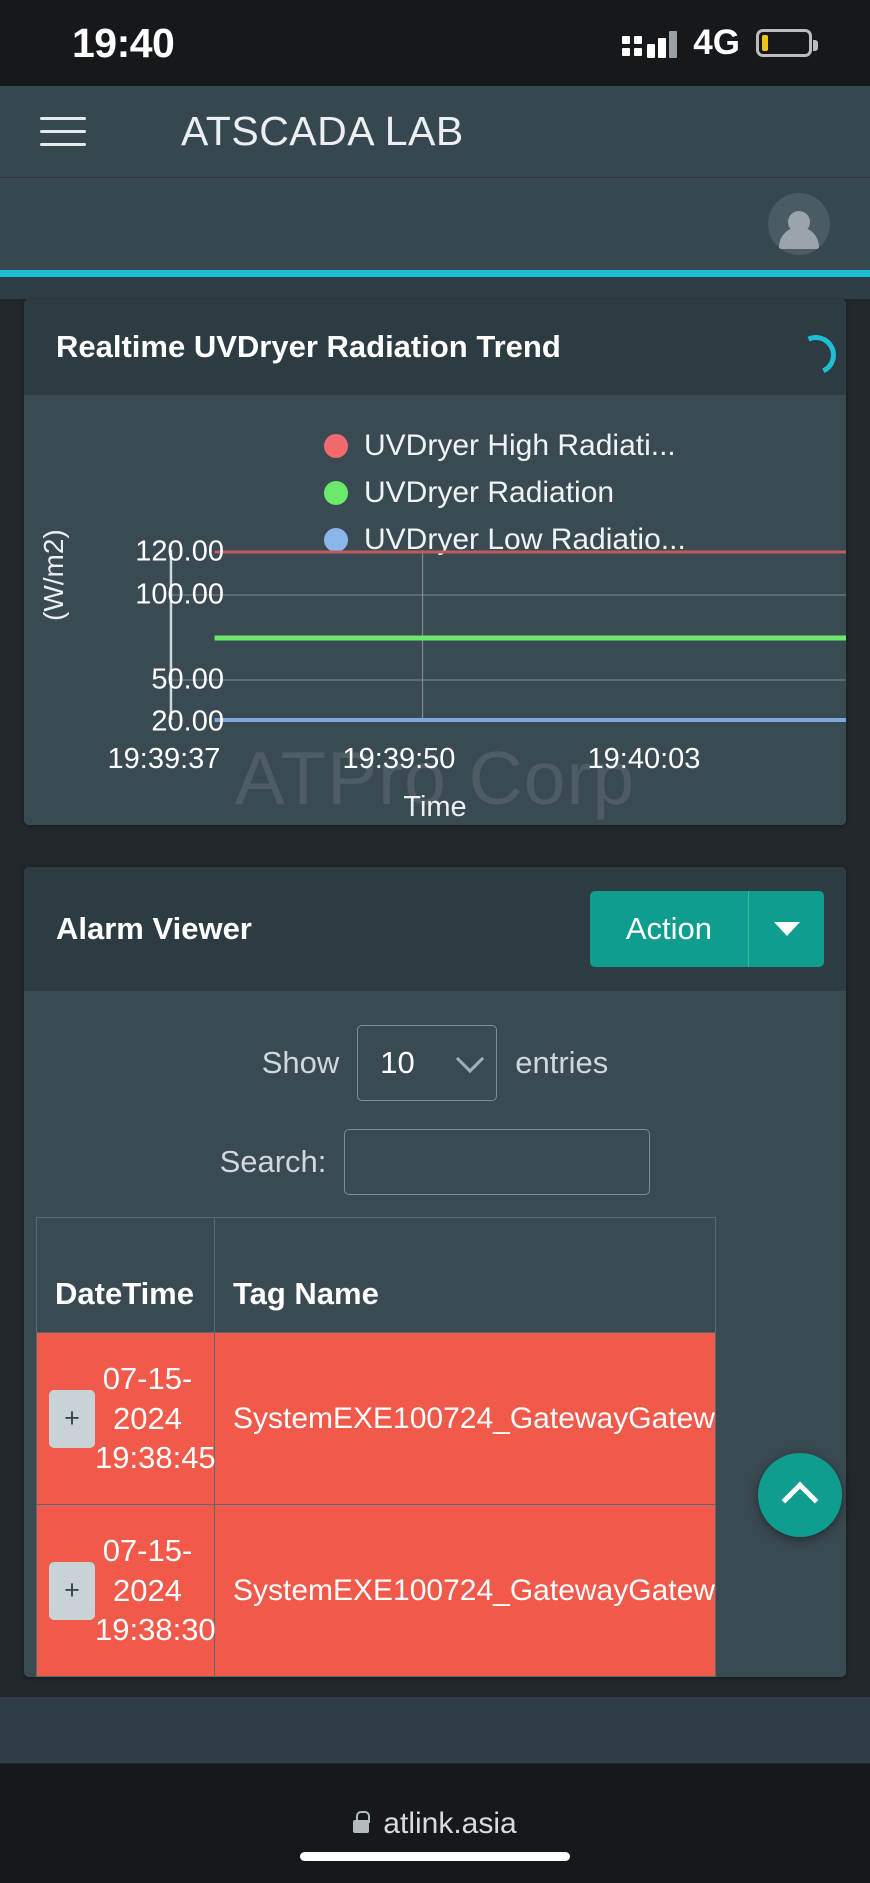  Describe the element at coordinates (187, 679) in the screenshot. I see `y-tick-label: 50.00` at that location.